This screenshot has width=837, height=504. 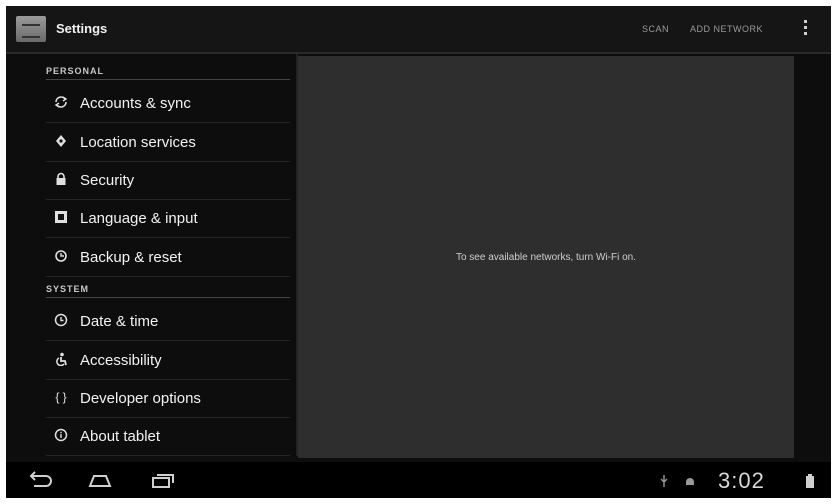 What do you see at coordinates (168, 73) in the screenshot?
I see `section-header-personal: PERSONAL` at bounding box center [168, 73].